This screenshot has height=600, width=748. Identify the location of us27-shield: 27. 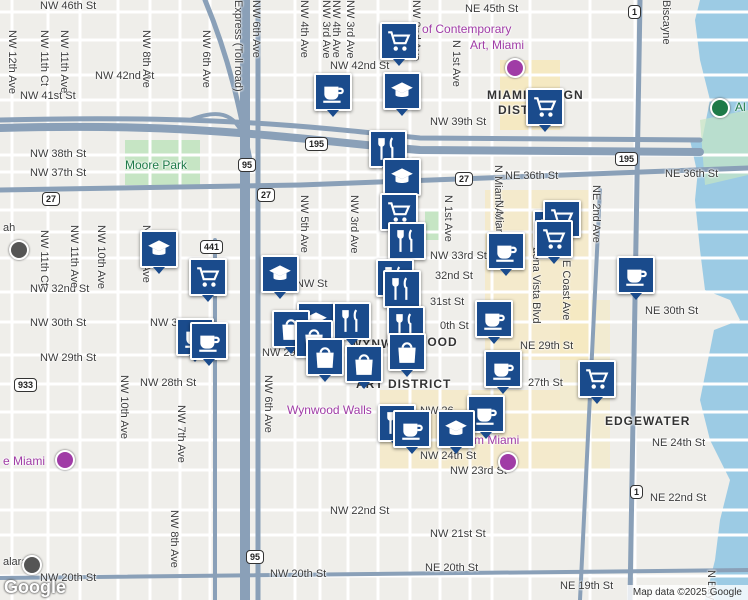
(51, 199).